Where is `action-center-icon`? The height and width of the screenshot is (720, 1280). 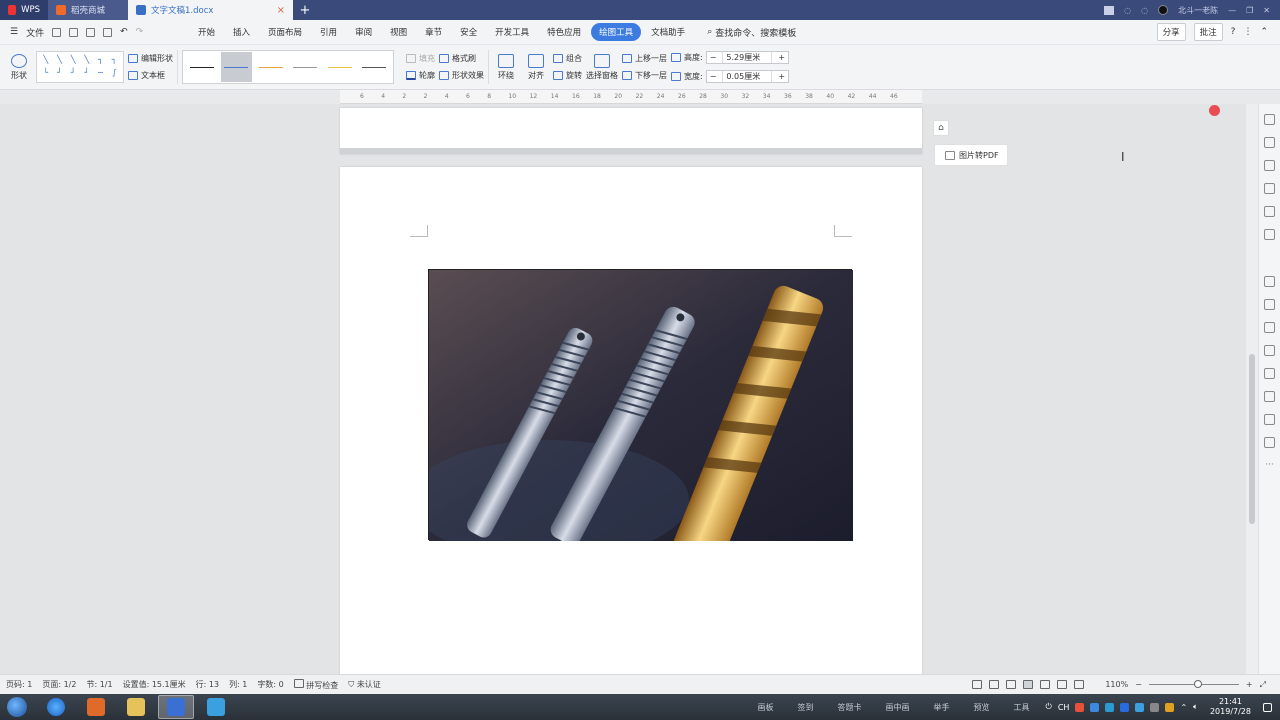
action-center-icon is located at coordinates (1267, 707).